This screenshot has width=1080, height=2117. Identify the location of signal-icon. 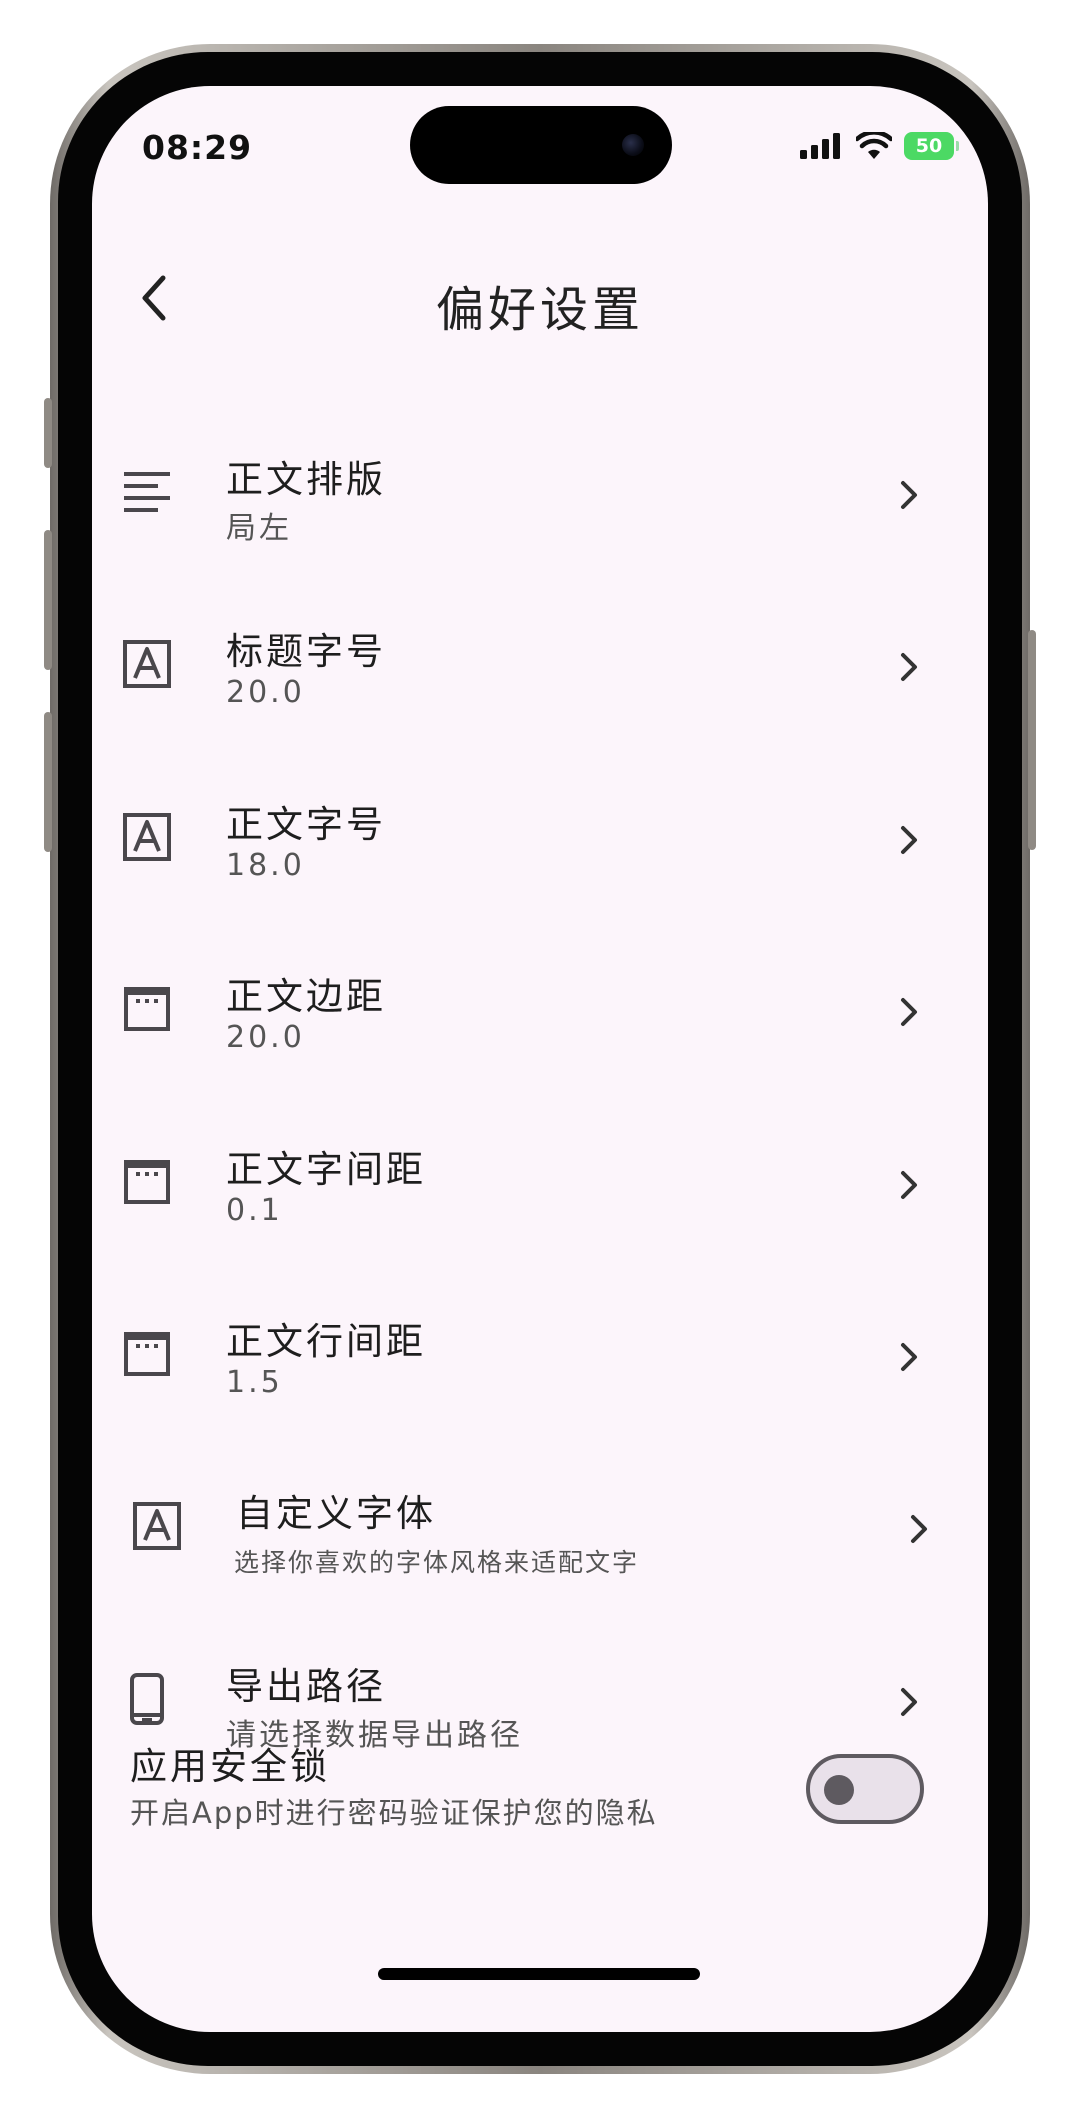
(820, 146).